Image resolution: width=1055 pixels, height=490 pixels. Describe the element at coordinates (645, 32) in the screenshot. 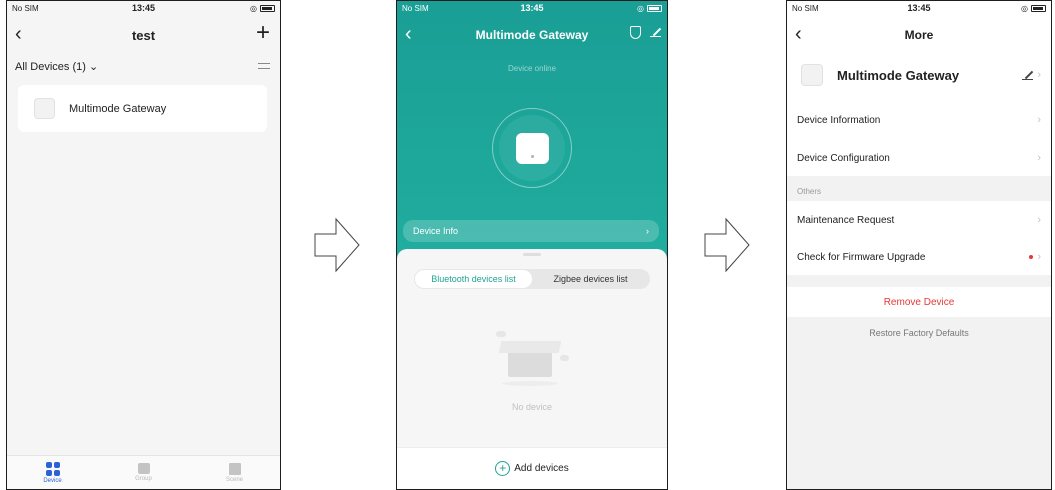

I see `nav-actions` at that location.